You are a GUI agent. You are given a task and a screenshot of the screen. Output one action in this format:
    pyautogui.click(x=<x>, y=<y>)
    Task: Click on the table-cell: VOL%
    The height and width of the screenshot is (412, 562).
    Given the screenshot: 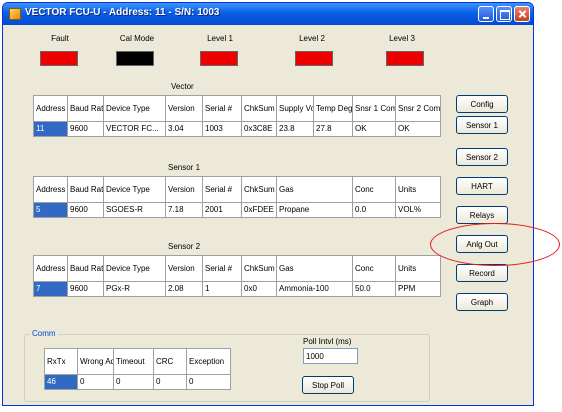 What is the action you would take?
    pyautogui.click(x=418, y=210)
    